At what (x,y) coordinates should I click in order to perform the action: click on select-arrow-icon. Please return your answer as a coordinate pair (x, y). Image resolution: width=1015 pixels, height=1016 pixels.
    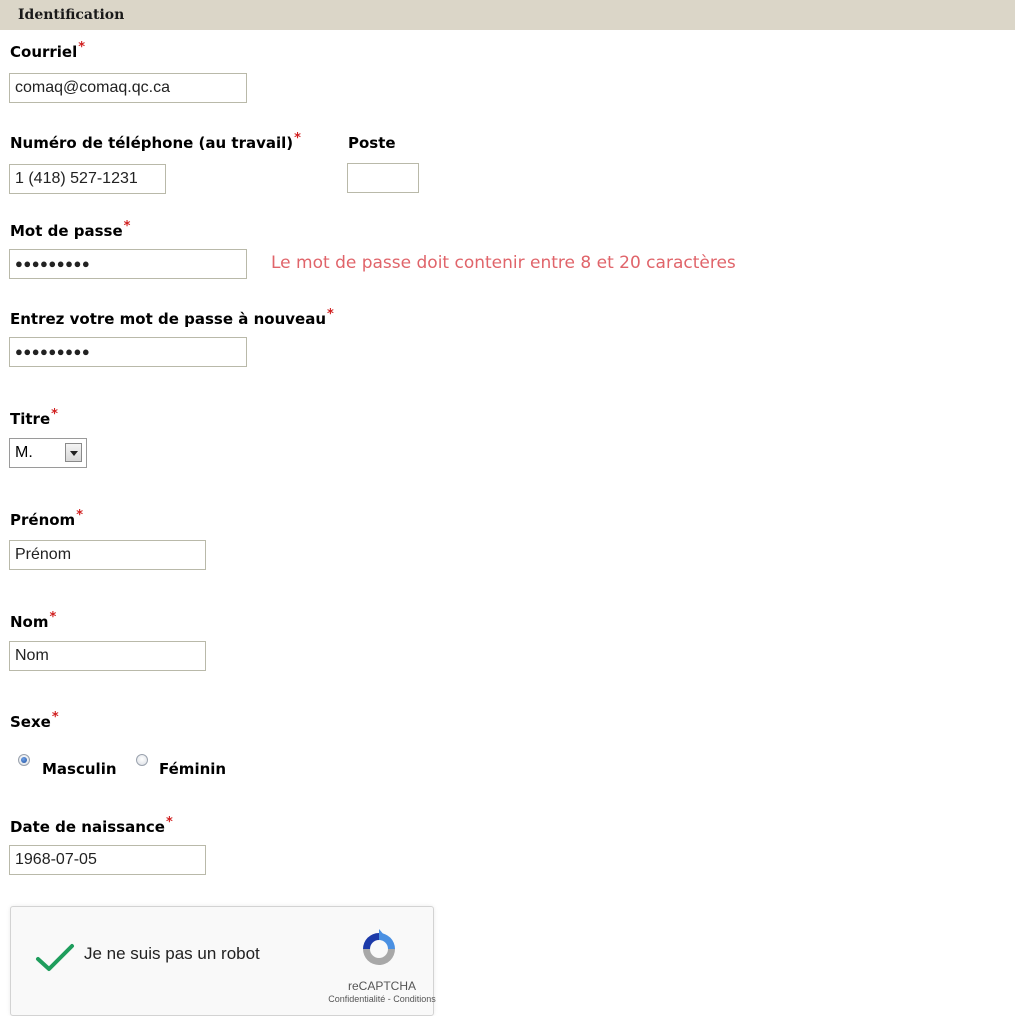
    Looking at the image, I should click on (73, 452).